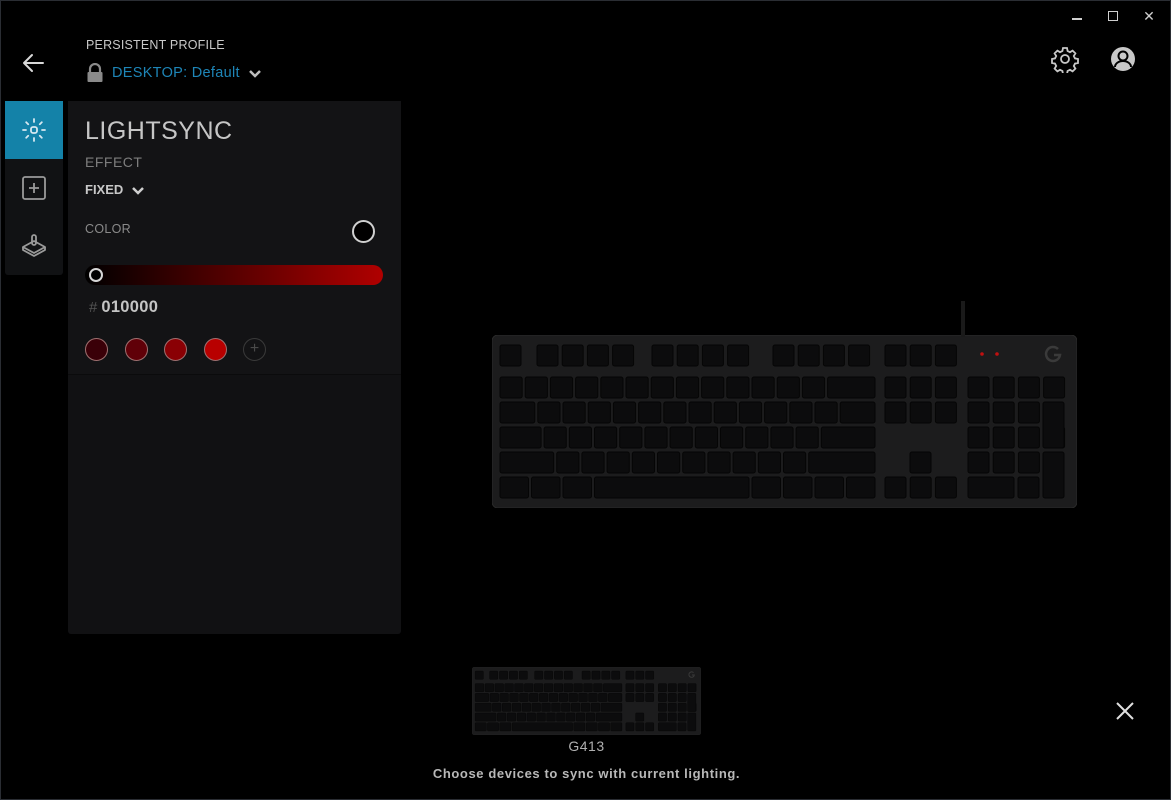 This screenshot has height=800, width=1171. What do you see at coordinates (174, 73) in the screenshot?
I see `profile-dropdown: DESKTOP: Default` at bounding box center [174, 73].